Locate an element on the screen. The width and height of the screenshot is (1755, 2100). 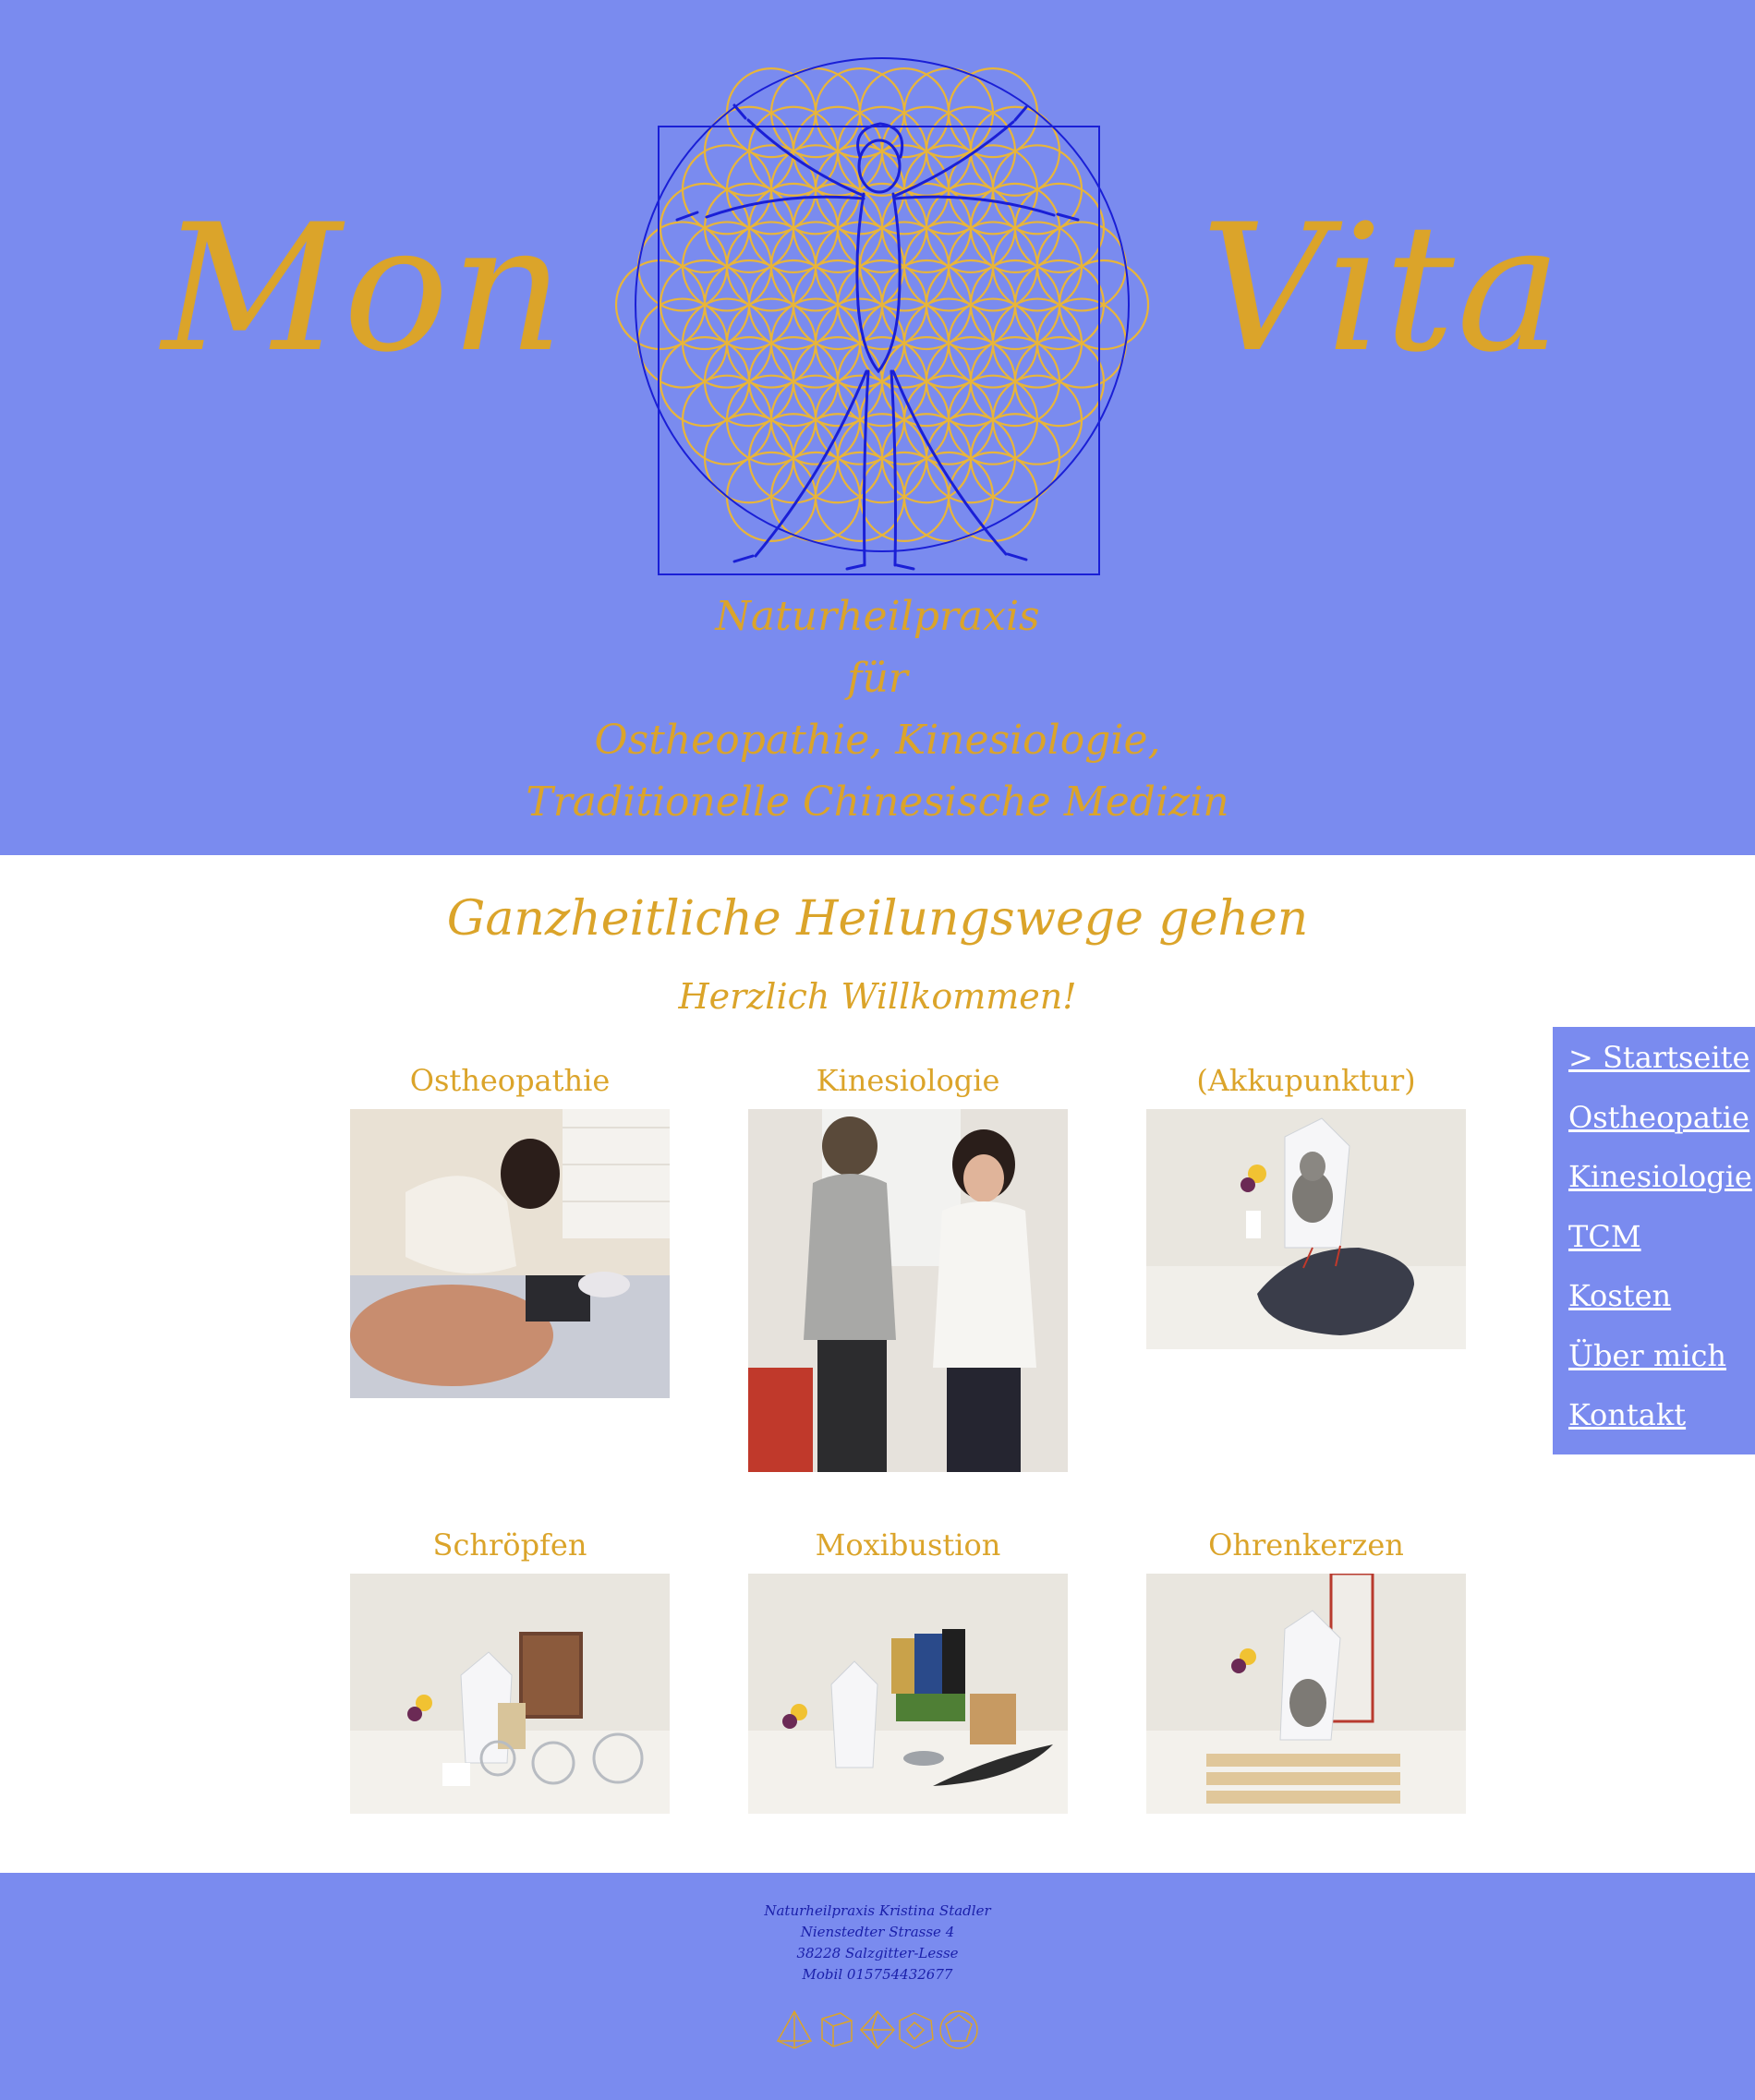
vitruvian-logo-icon is located at coordinates (882, 316).